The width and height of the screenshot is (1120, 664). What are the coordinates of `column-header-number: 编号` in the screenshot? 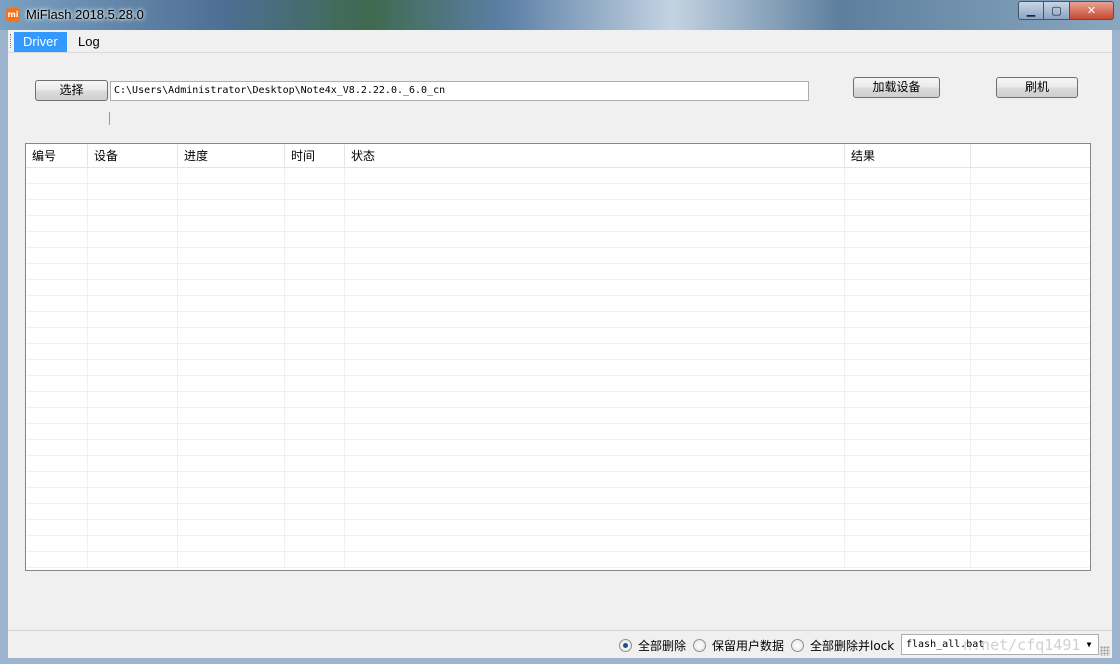 It's located at (57, 156).